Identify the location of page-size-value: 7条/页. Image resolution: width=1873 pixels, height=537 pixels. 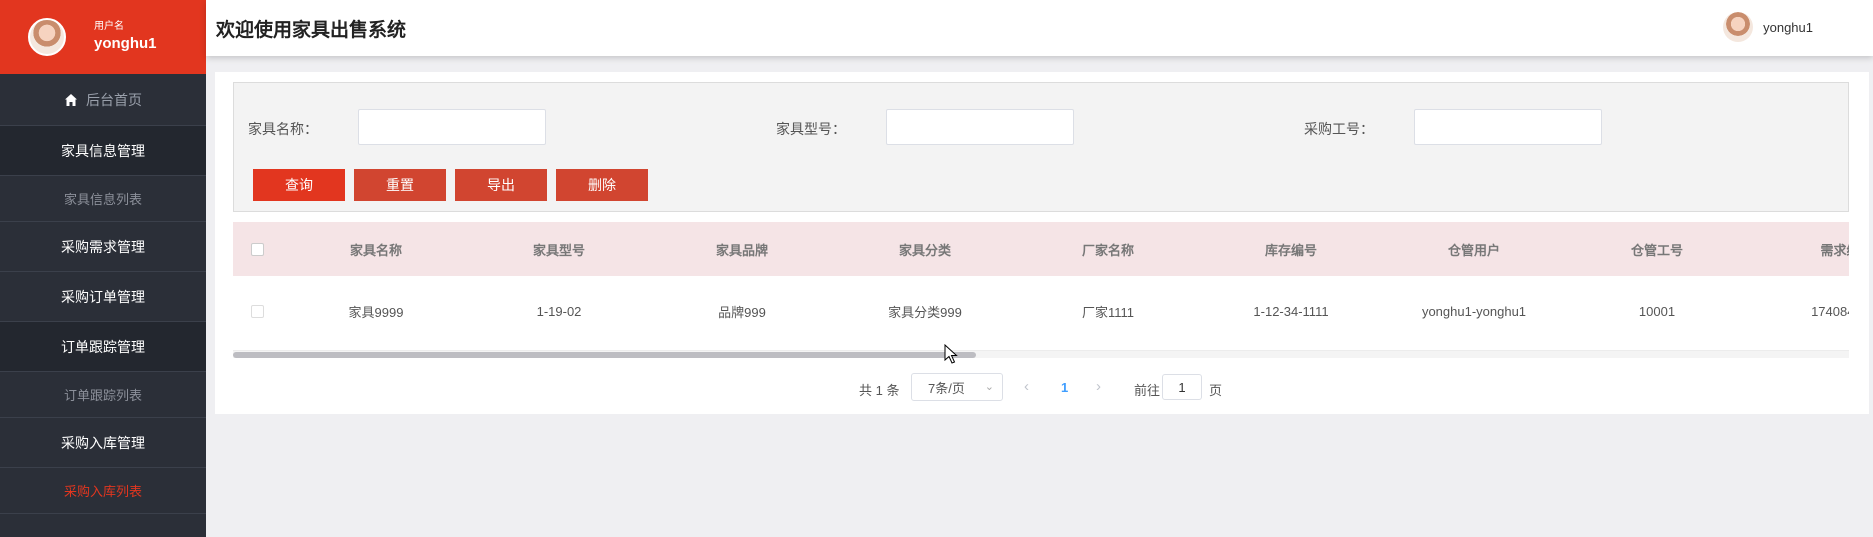
(946, 388).